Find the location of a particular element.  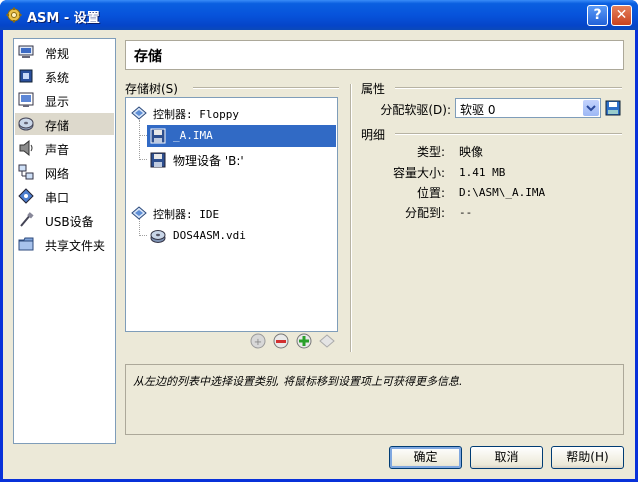

help-button: 帮助(H) is located at coordinates (587, 457).